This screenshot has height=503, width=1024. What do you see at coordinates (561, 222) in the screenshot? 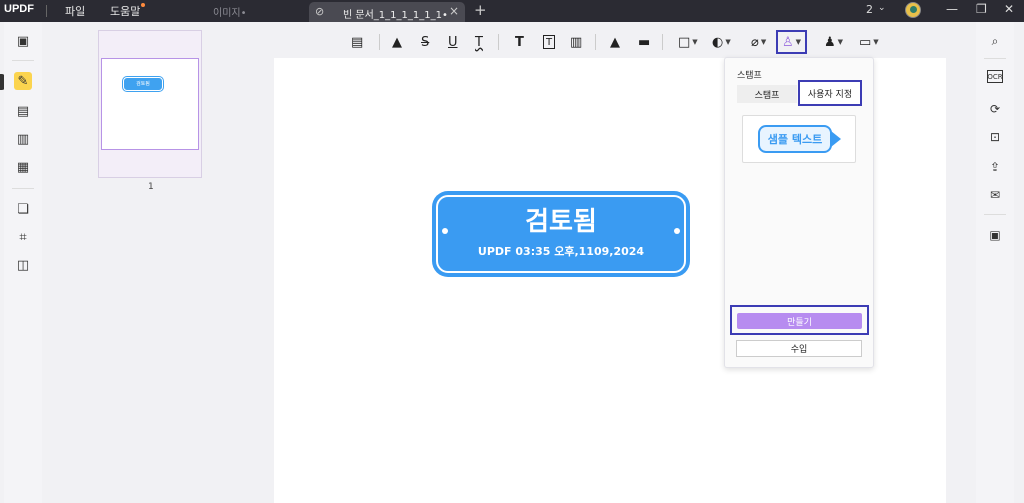
I see `stamp-title: 검토됨` at bounding box center [561, 222].